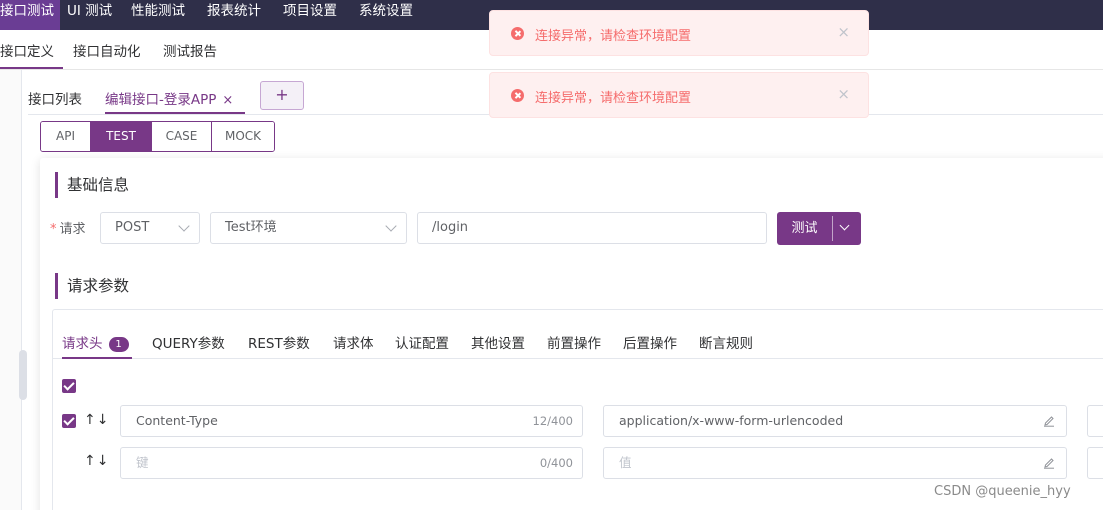  What do you see at coordinates (552, 421) in the screenshot?
I see `char-count: 12/400` at bounding box center [552, 421].